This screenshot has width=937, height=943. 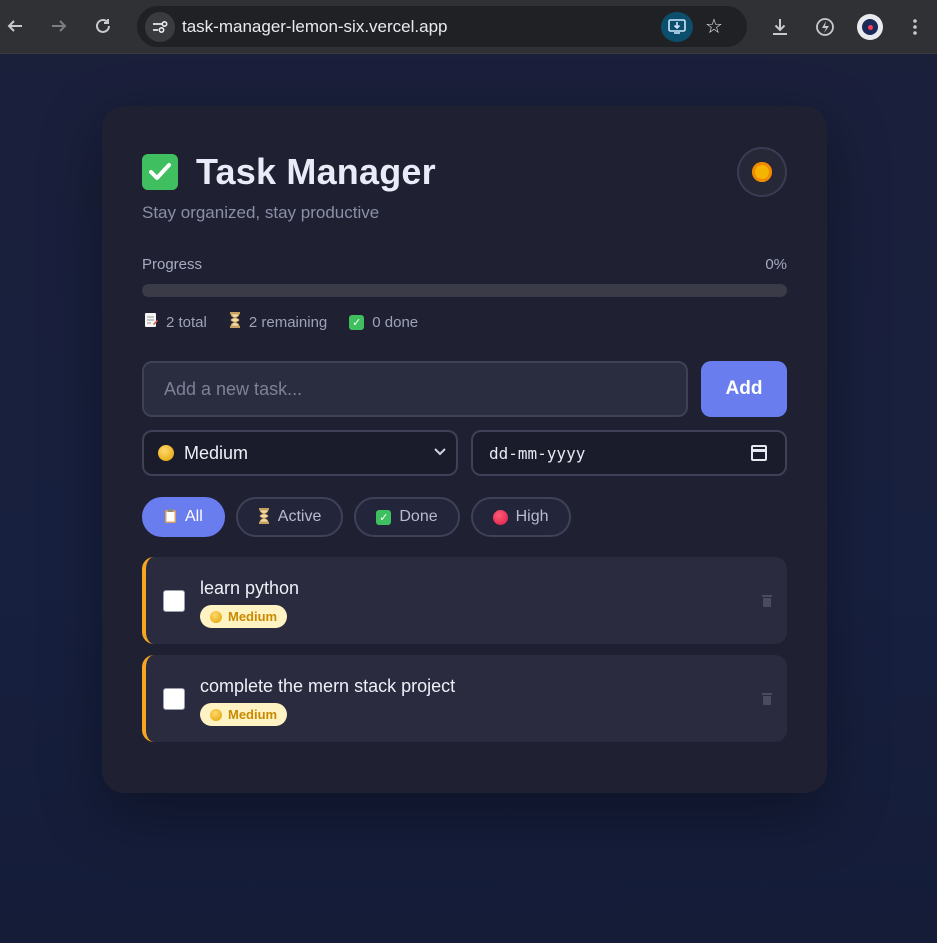 What do you see at coordinates (825, 27) in the screenshot?
I see `performance-icon` at bounding box center [825, 27].